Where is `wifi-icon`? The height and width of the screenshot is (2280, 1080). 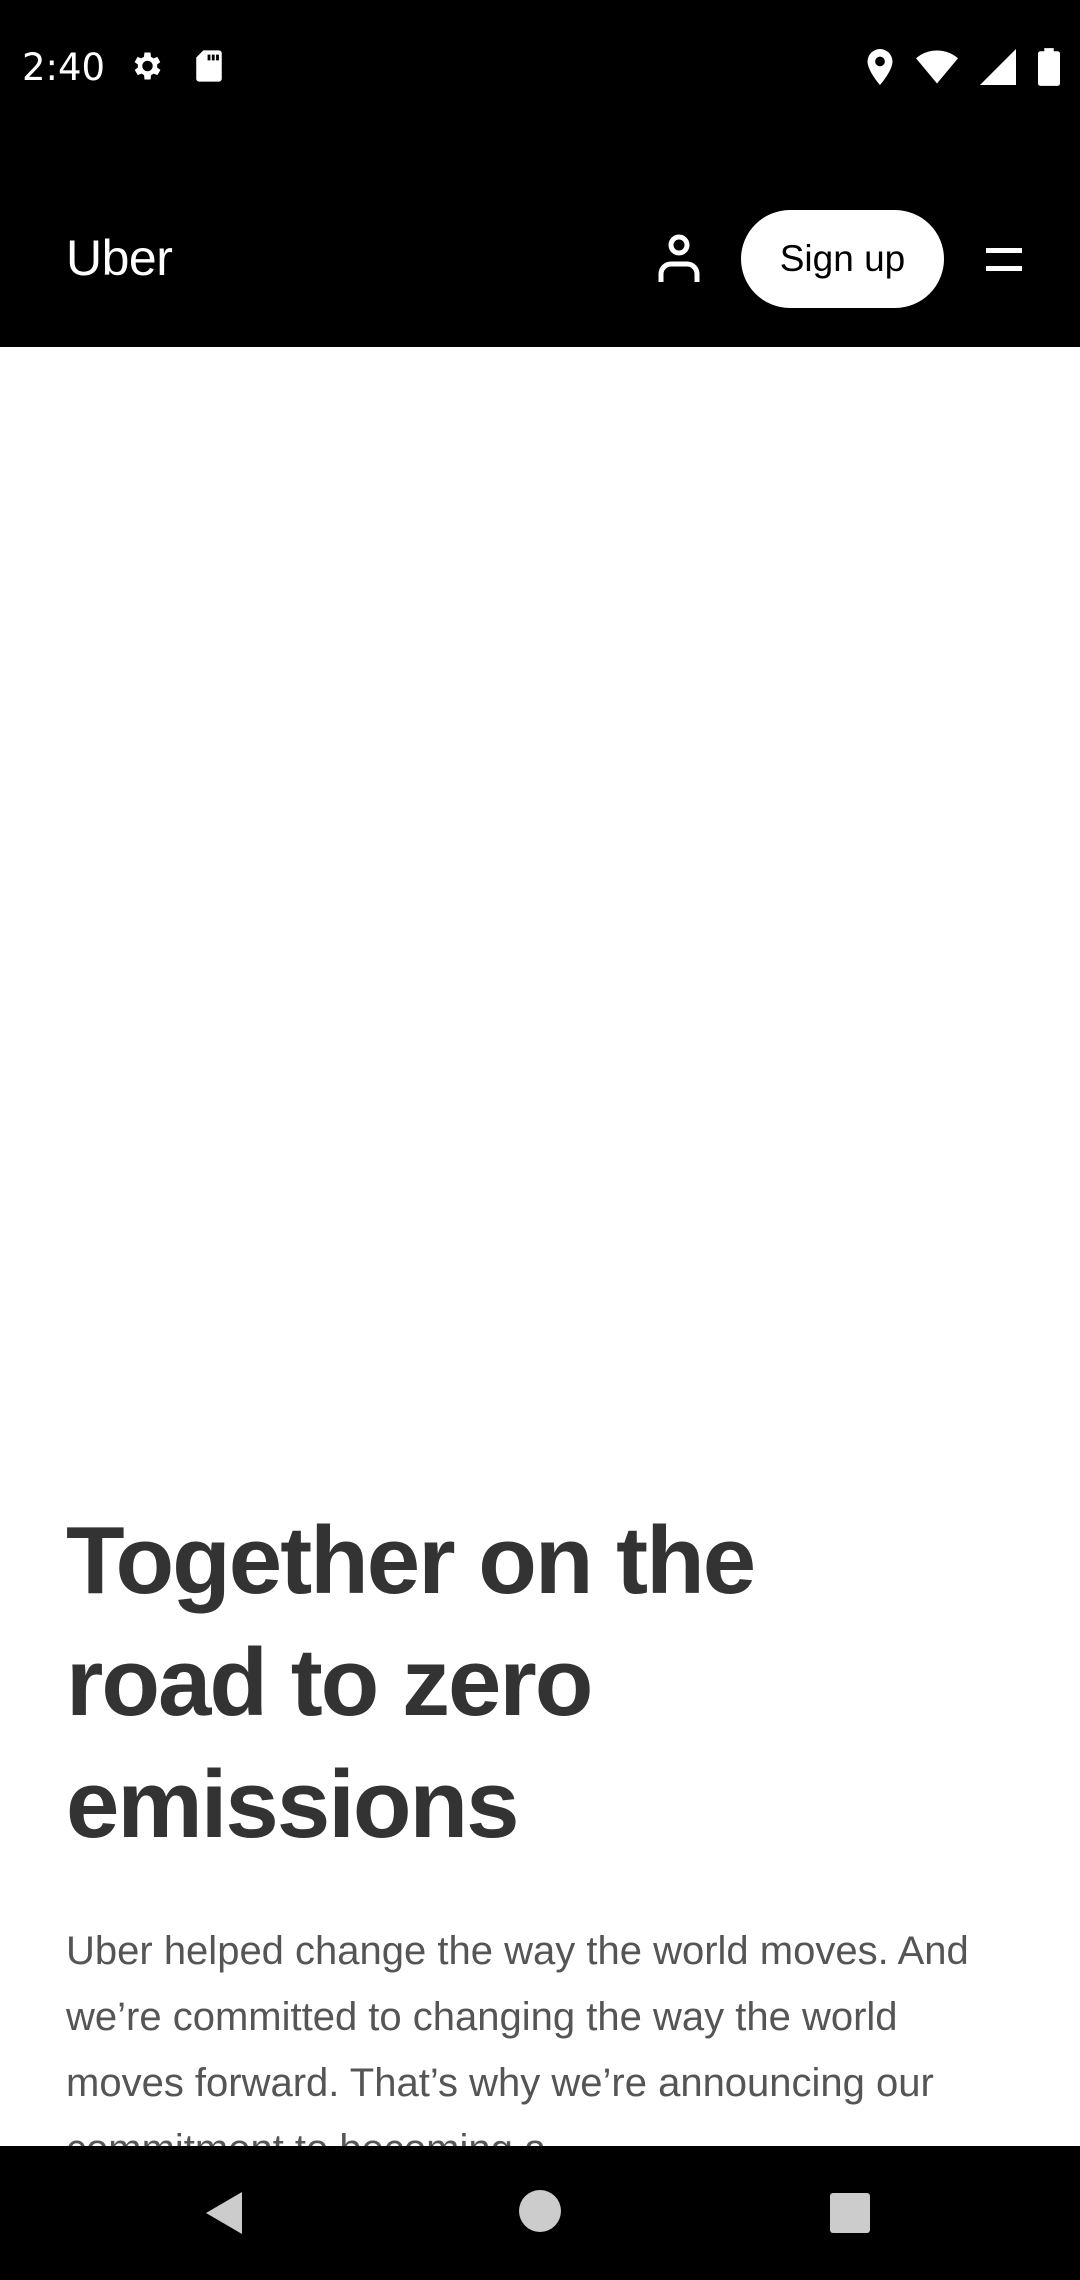
wifi-icon is located at coordinates (937, 67).